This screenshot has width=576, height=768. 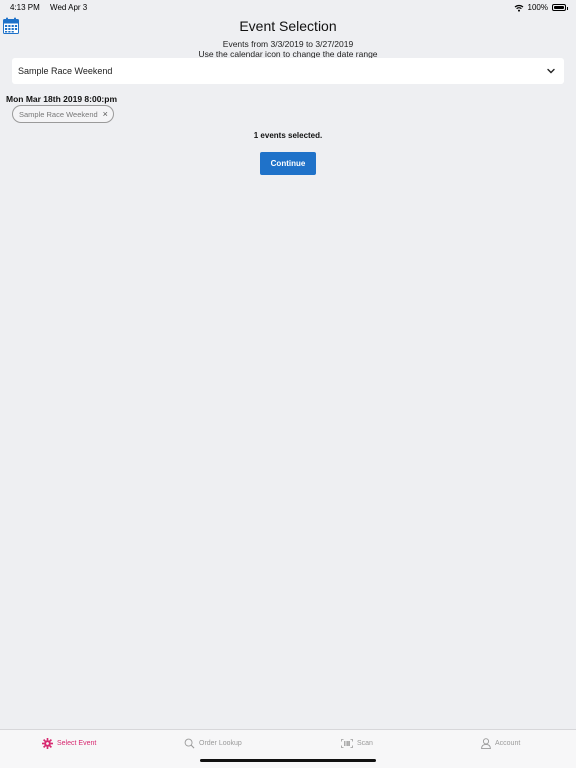 What do you see at coordinates (288, 7) in the screenshot?
I see `status-bar: 4:13 PM Wed Apr 3 100%` at bounding box center [288, 7].